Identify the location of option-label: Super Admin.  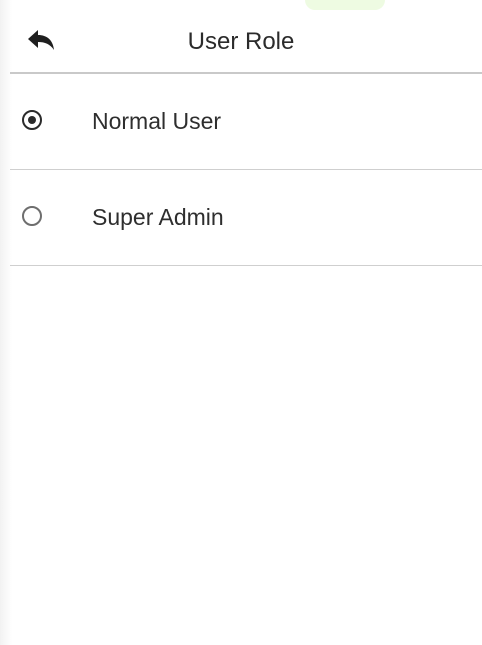
(158, 217).